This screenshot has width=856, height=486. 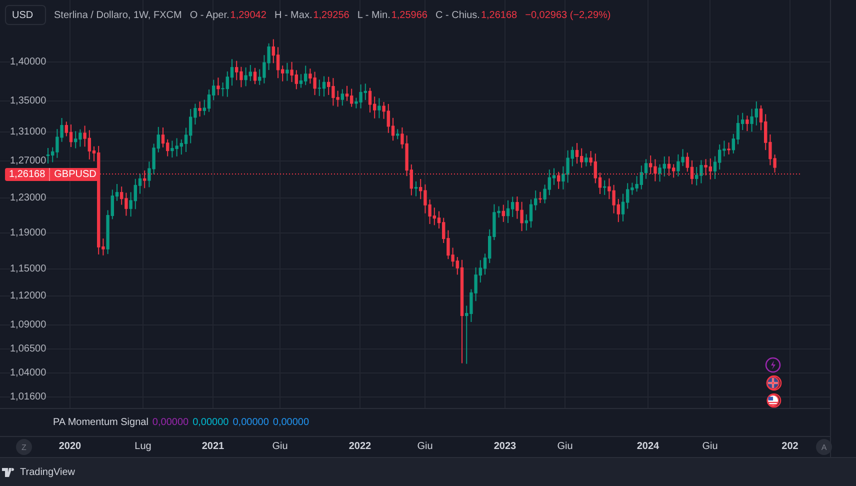 What do you see at coordinates (74, 174) in the screenshot?
I see `symbol-label: GBPUSD` at bounding box center [74, 174].